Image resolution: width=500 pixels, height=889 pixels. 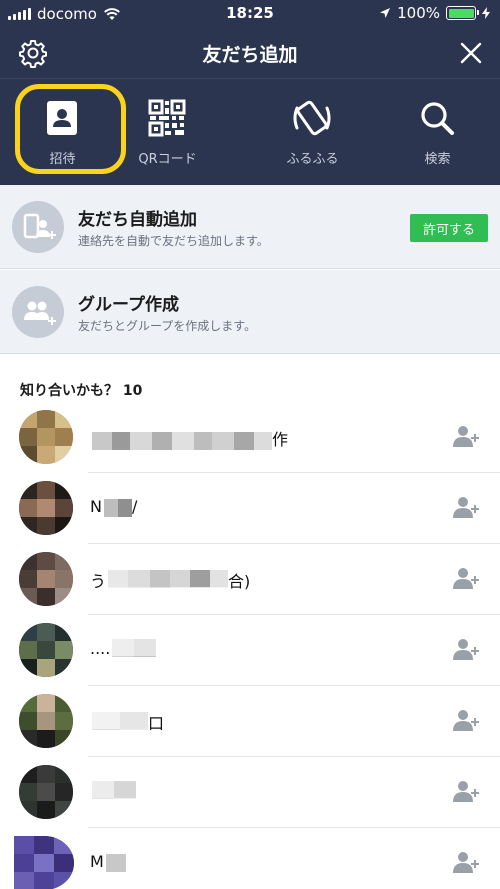 I want to click on tool-shake: ふるふる, so click(x=312, y=132).